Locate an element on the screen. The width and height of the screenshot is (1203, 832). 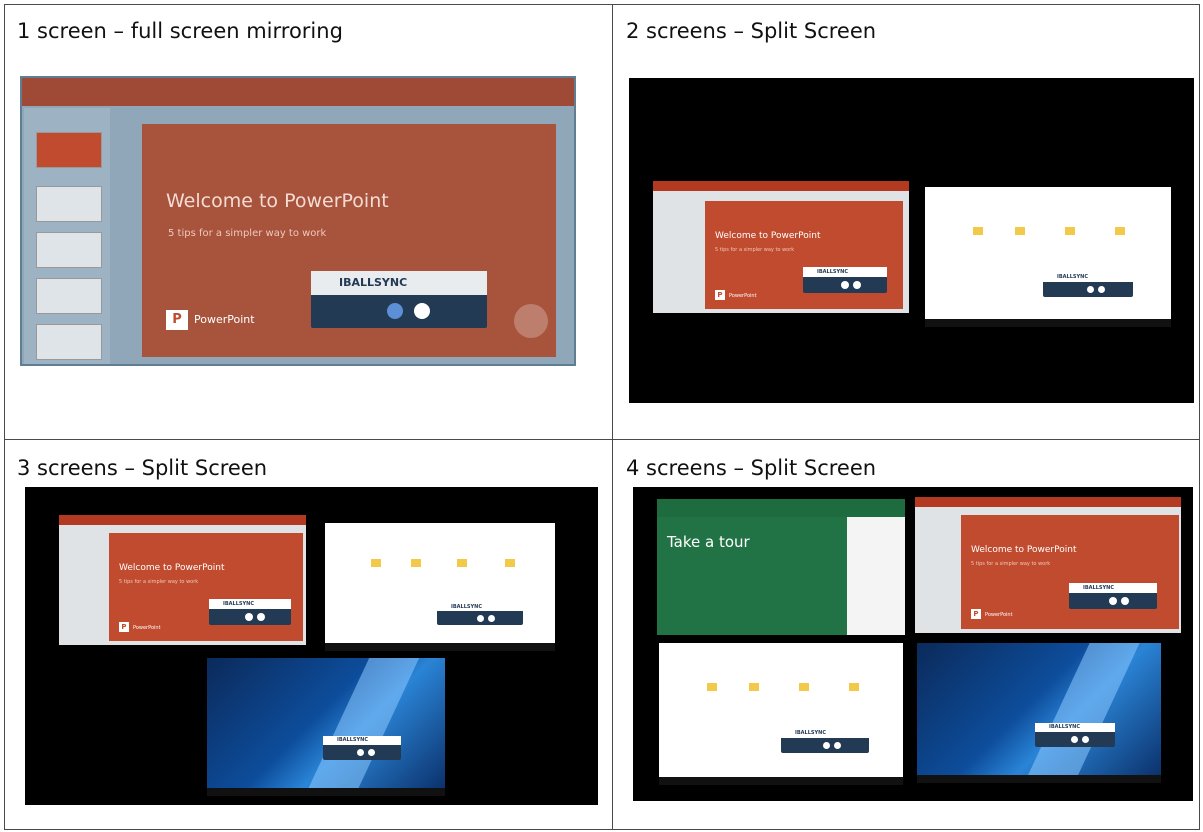
cell-2-title: 2 screens – Split Screen is located at coordinates (751, 31).